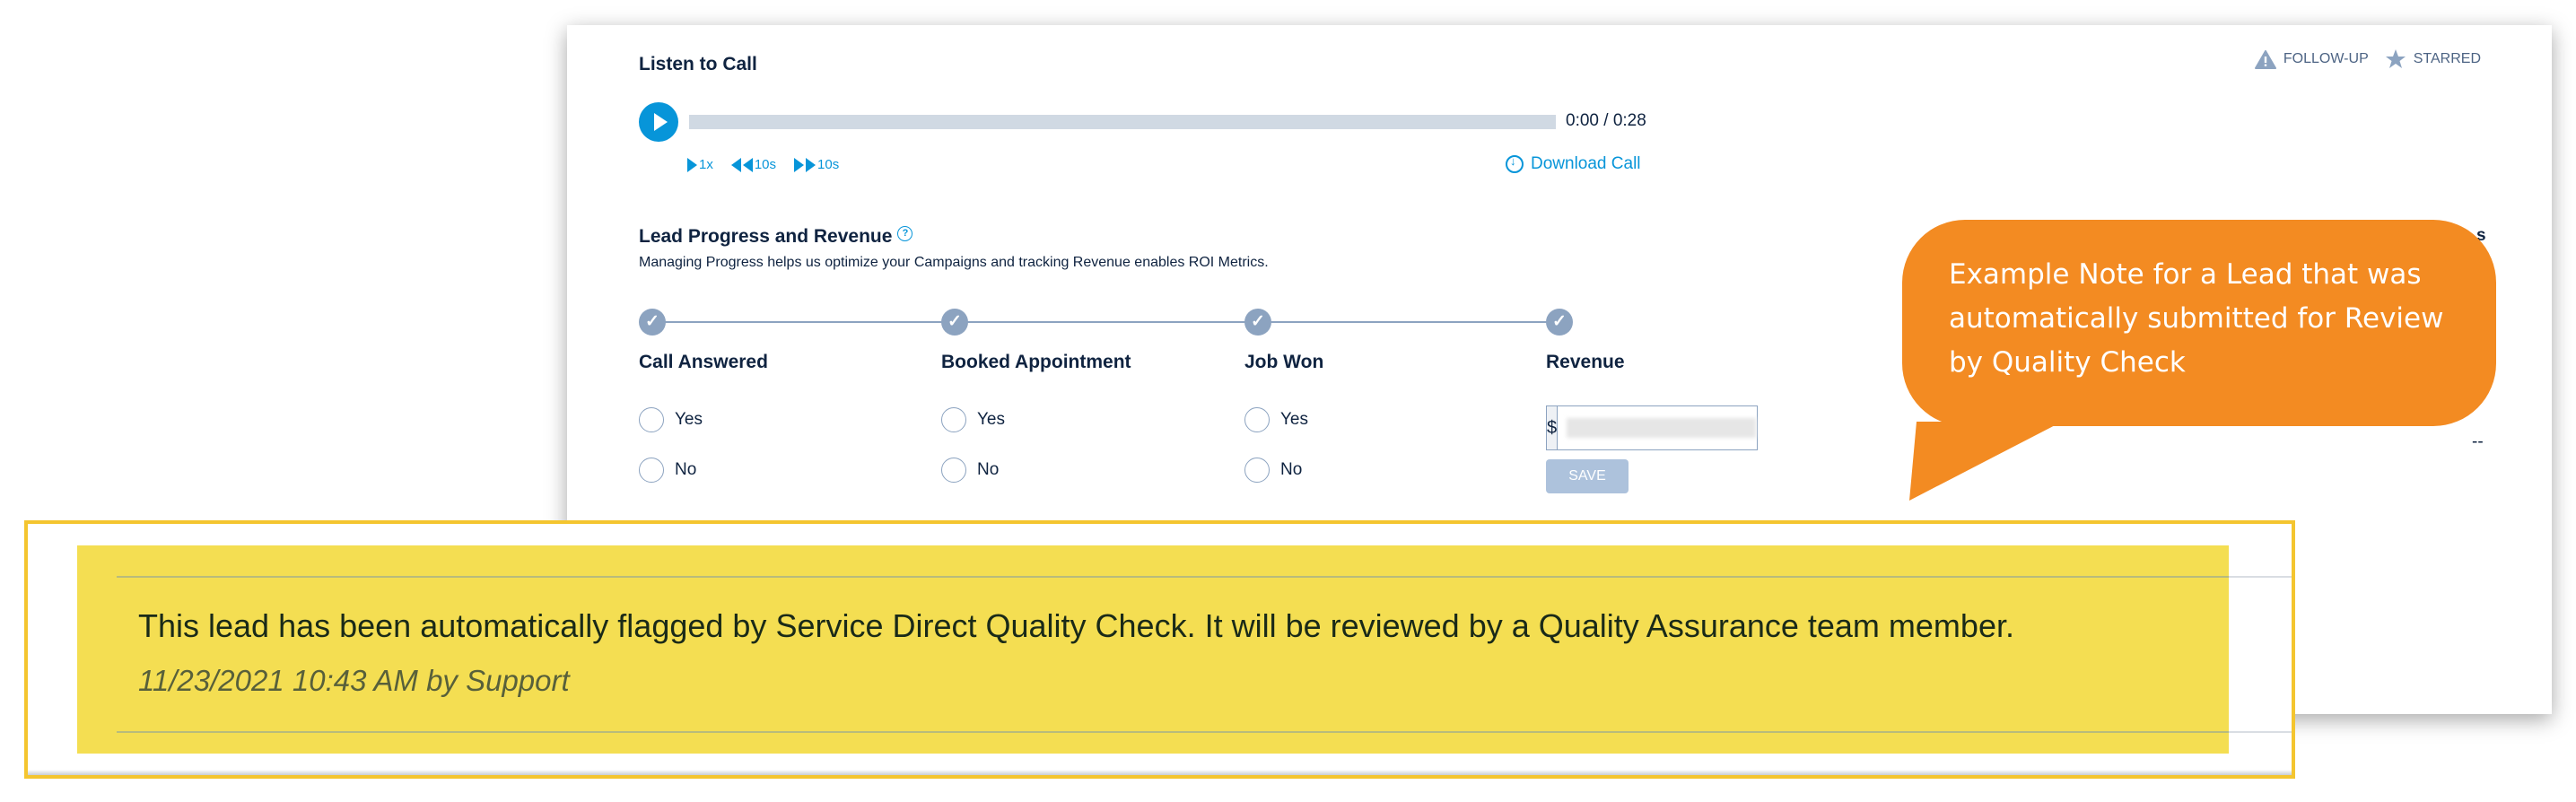 The width and height of the screenshot is (2576, 802). Describe the element at coordinates (1986, 461) in the screenshot. I see `callout-tail` at that location.